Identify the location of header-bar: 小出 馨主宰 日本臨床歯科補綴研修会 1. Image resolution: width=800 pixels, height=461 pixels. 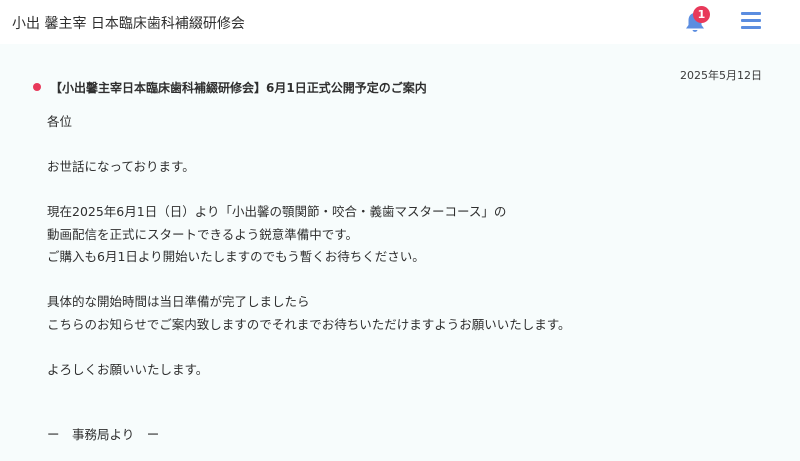
(400, 22).